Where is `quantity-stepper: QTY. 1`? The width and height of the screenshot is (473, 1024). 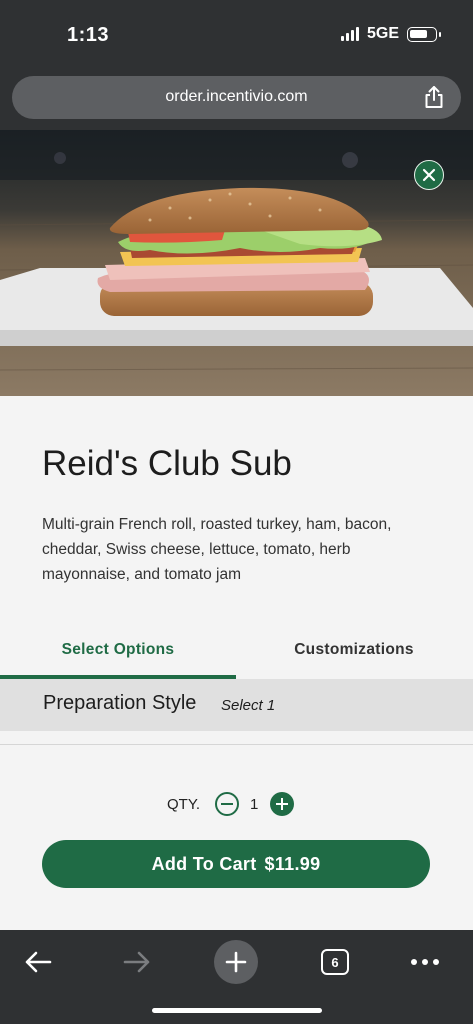 quantity-stepper: QTY. 1 is located at coordinates (236, 805).